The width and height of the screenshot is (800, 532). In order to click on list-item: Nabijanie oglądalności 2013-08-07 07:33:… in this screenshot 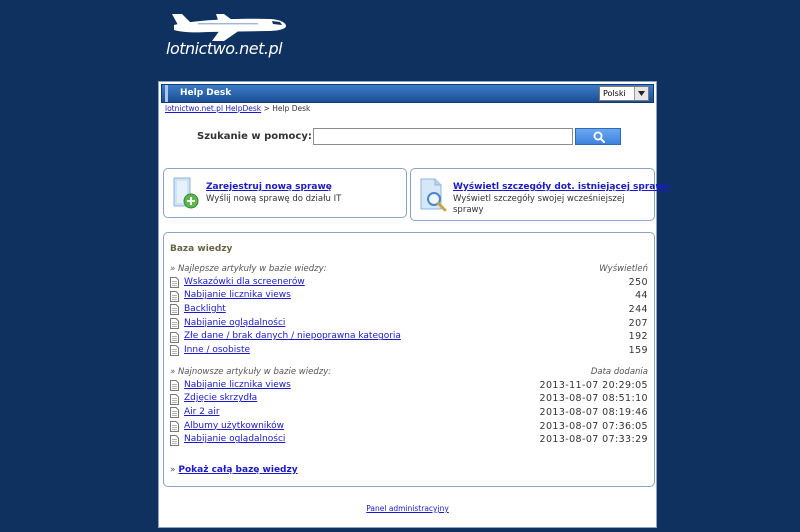, I will do `click(409, 441)`.